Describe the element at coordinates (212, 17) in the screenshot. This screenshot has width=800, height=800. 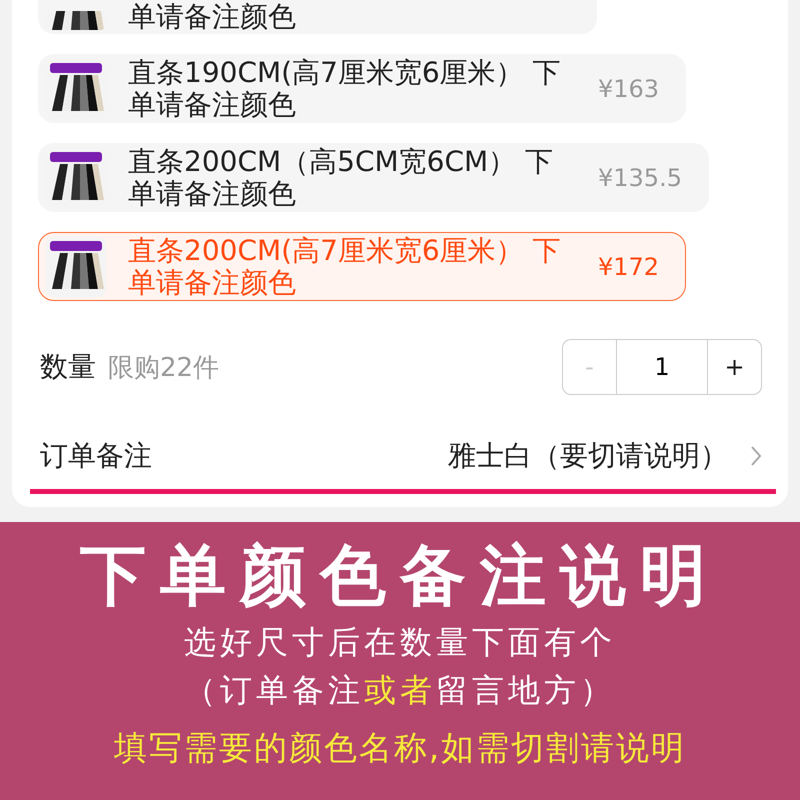
I see `option-name: 单请备注颜色` at that location.